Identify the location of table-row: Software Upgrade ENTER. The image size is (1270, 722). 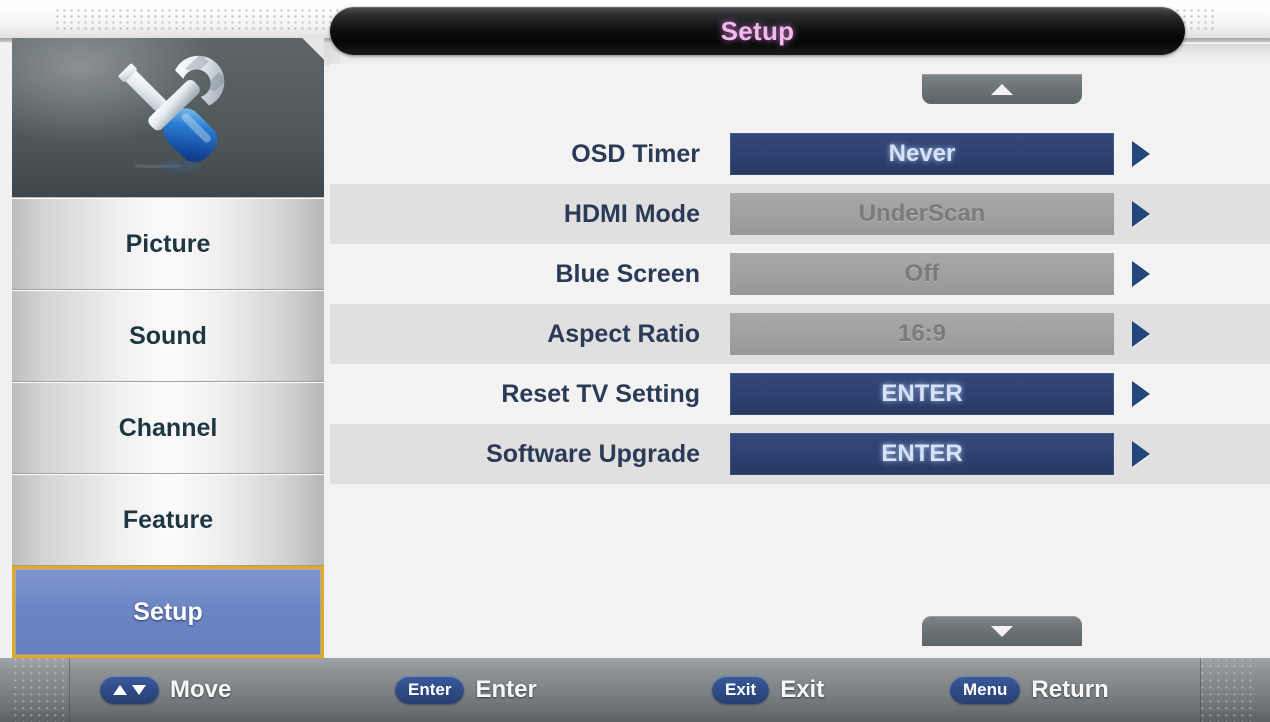
(800, 454).